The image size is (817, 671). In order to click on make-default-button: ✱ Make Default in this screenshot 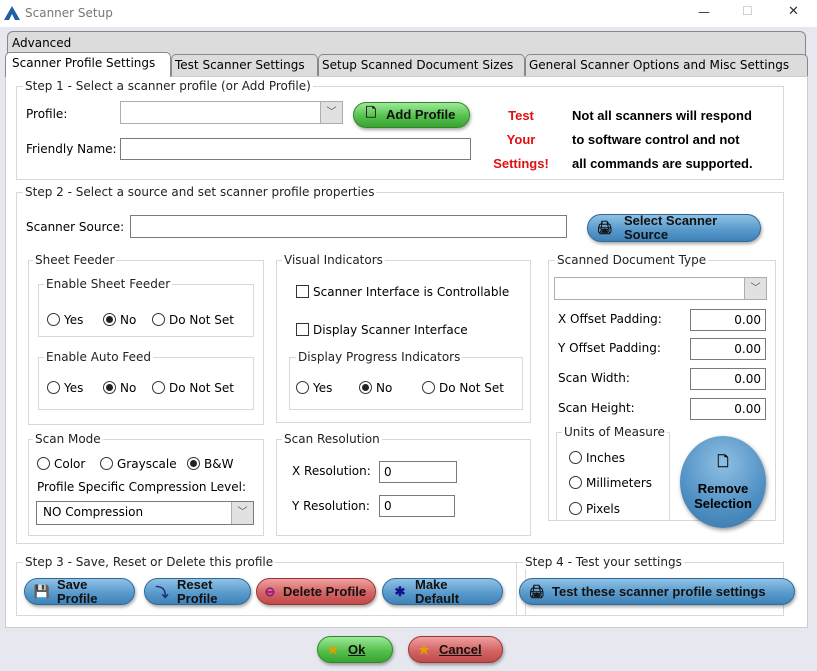, I will do `click(442, 591)`.